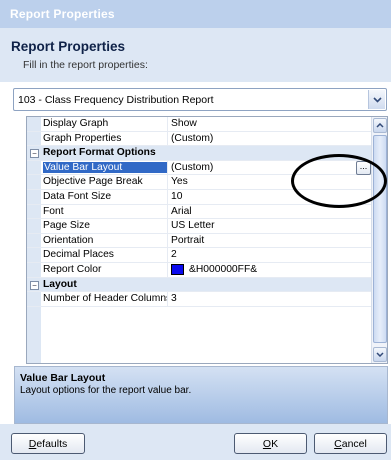 The height and width of the screenshot is (460, 391). I want to click on property-row: Display Graph Show, so click(199, 124).